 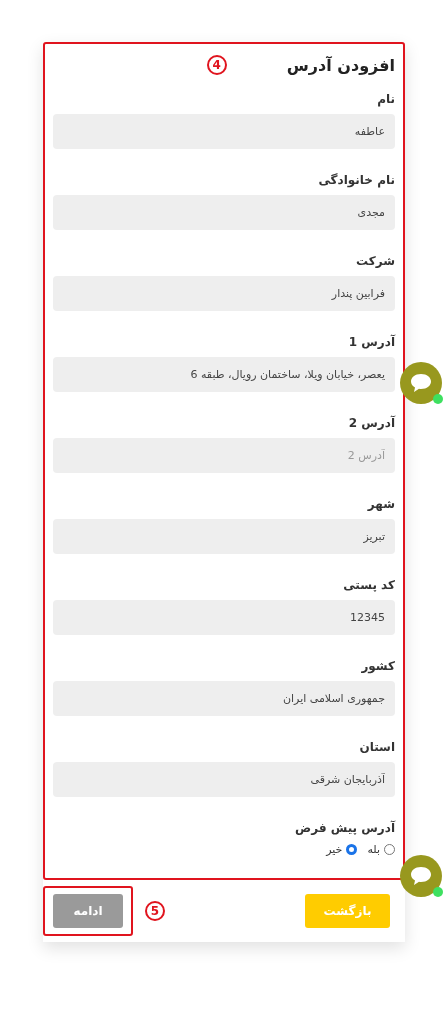 What do you see at coordinates (377, 666) in the screenshot?
I see `field-label: کشور` at bounding box center [377, 666].